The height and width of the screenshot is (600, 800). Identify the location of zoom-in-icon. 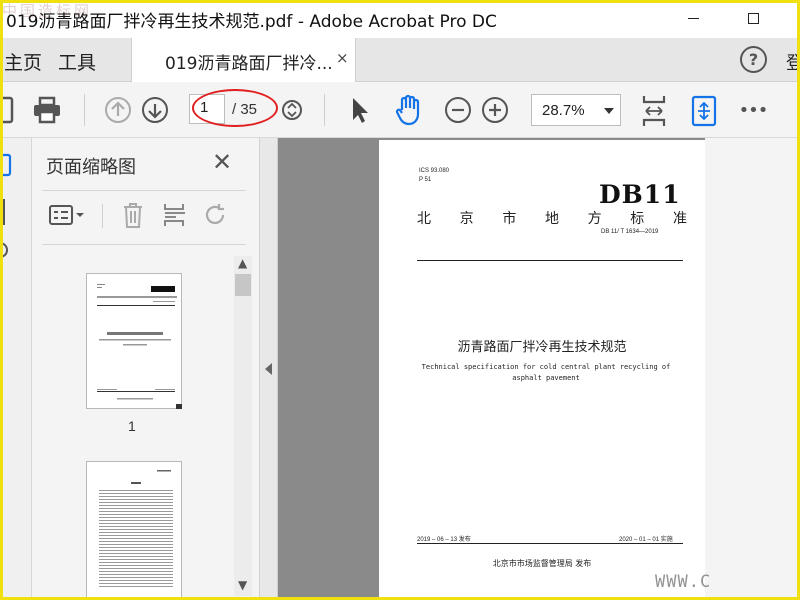
(495, 110).